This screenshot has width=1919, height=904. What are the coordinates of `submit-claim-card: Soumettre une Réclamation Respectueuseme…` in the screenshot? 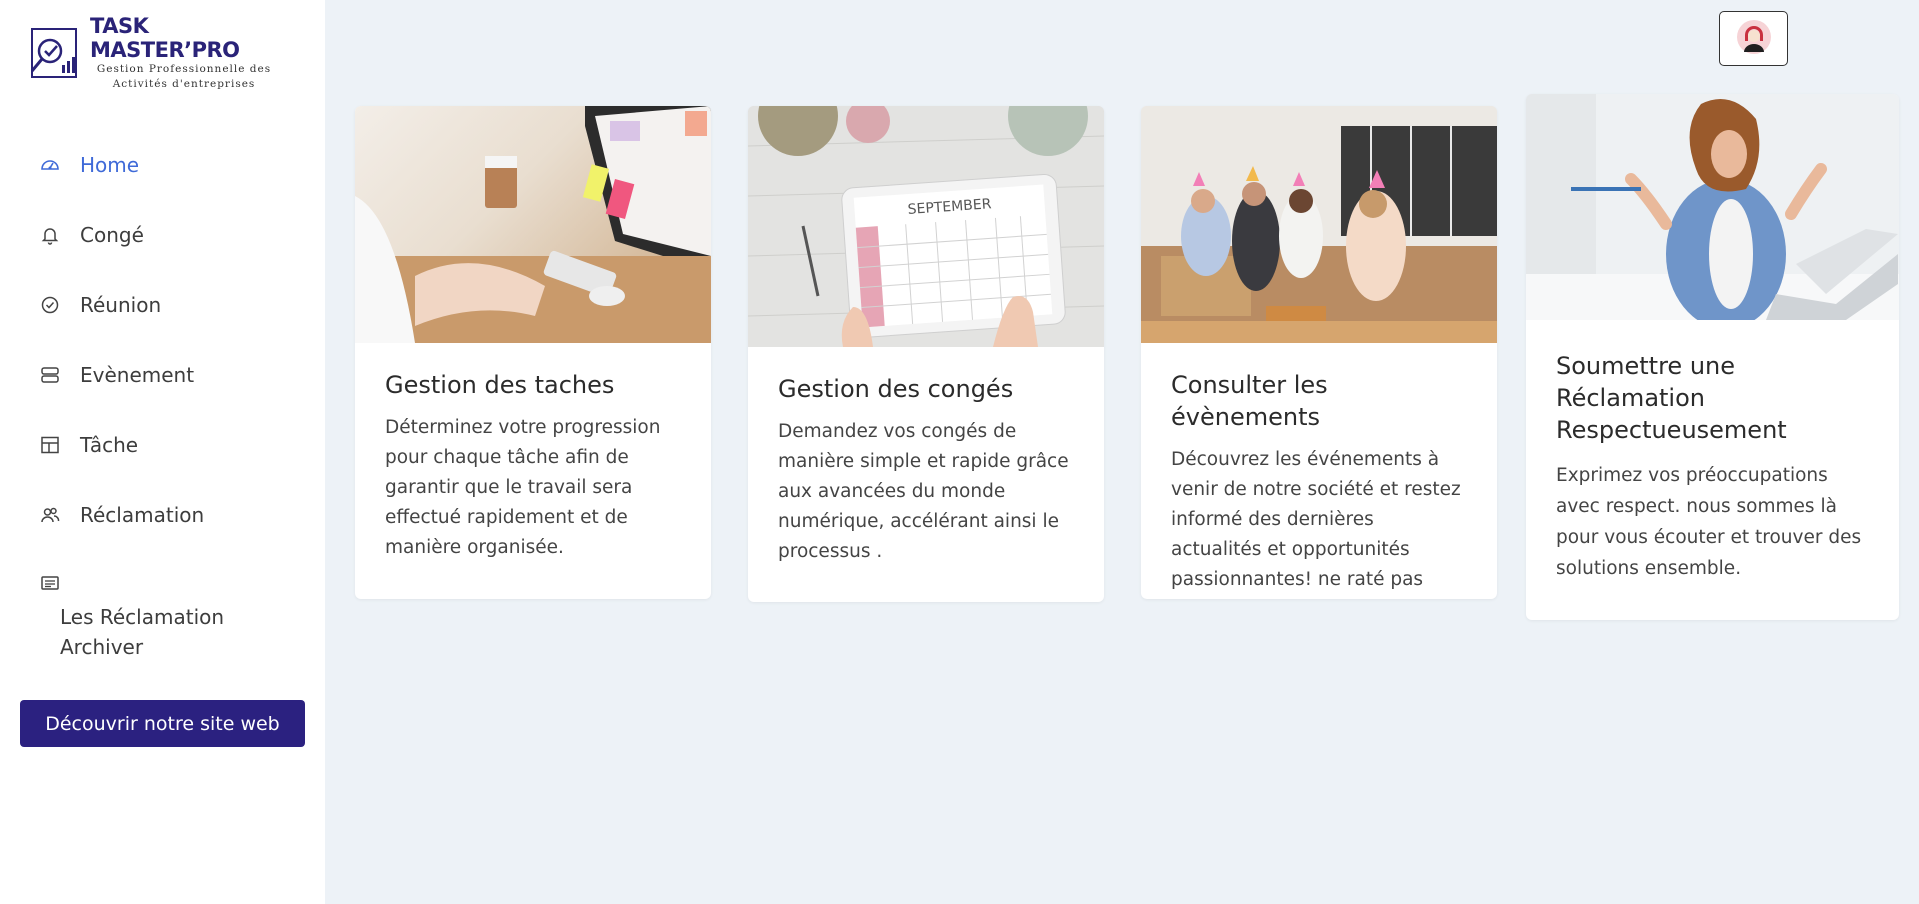 It's located at (1712, 357).